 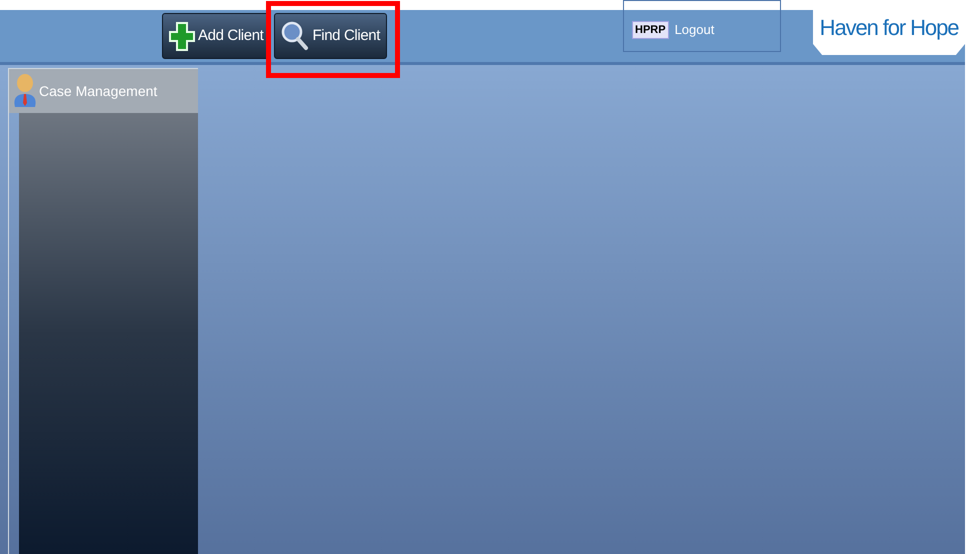 What do you see at coordinates (331, 36) in the screenshot?
I see `find-client-button: Find Client` at bounding box center [331, 36].